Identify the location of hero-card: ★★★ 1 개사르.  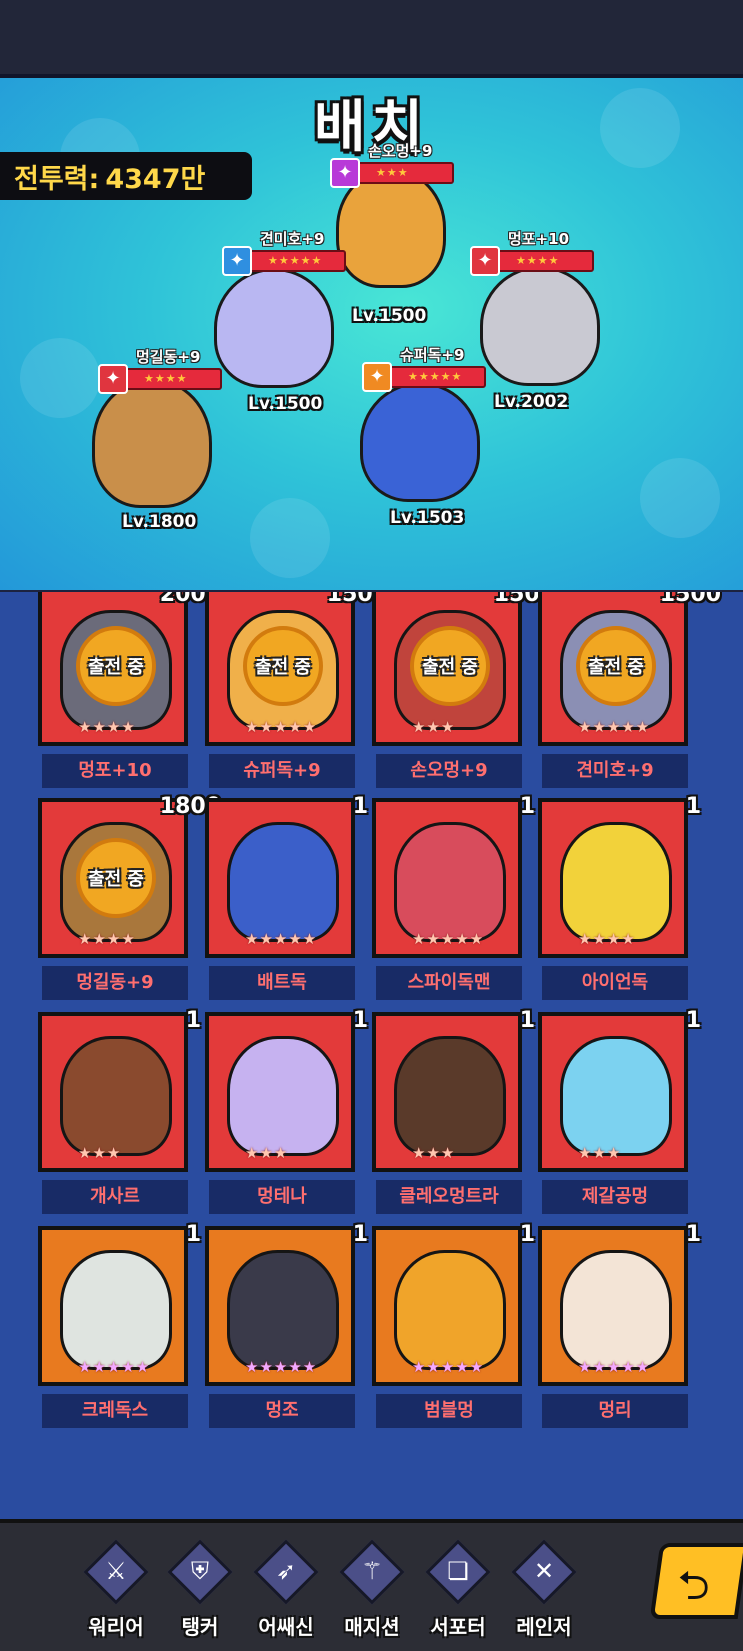
(125, 1115).